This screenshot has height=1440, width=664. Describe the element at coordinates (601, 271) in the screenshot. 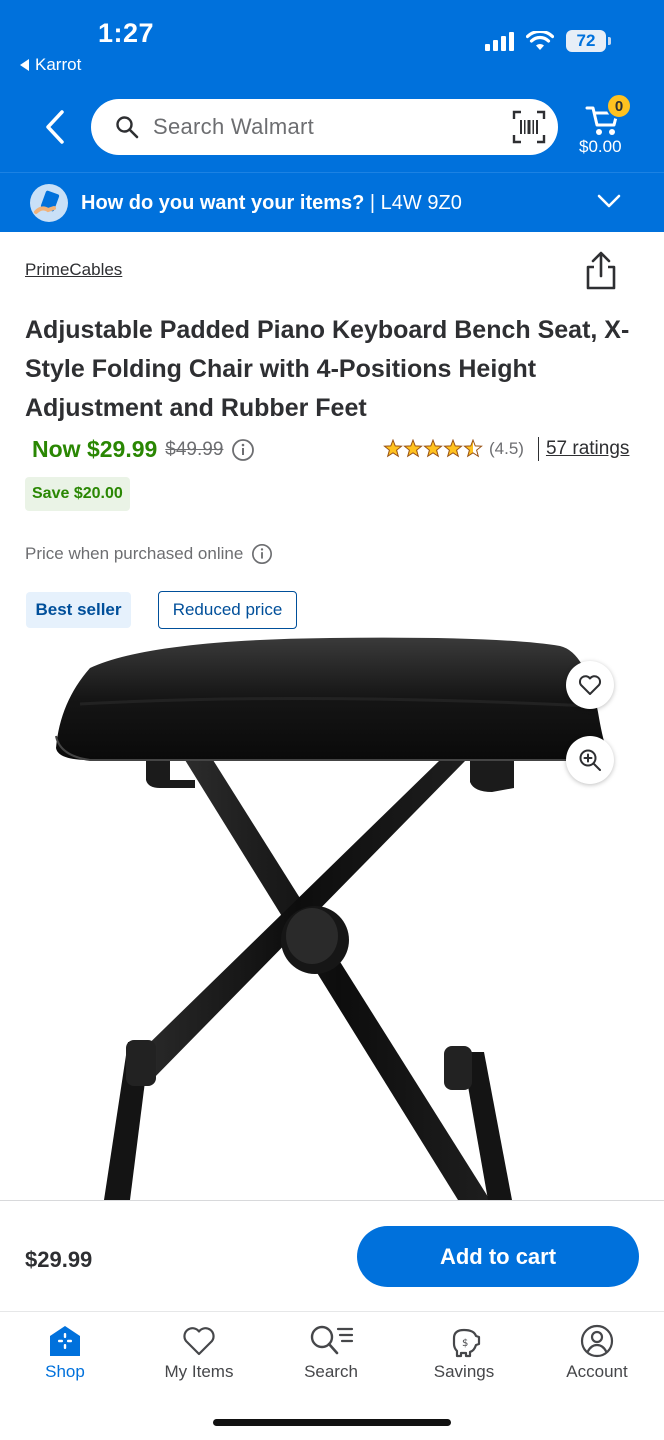

I see `share-icon` at that location.